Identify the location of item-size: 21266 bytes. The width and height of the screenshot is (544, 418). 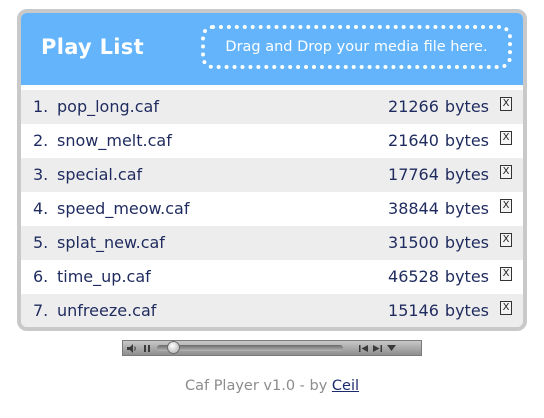
(438, 106).